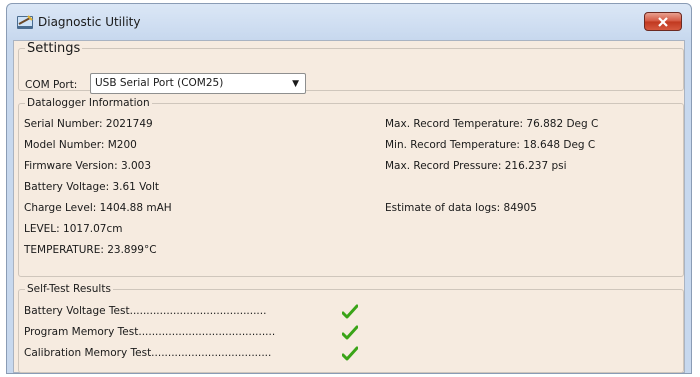 This screenshot has height=377, width=700. Describe the element at coordinates (88, 103) in the screenshot. I see `datalogger-legend: Datalogger Information` at that location.